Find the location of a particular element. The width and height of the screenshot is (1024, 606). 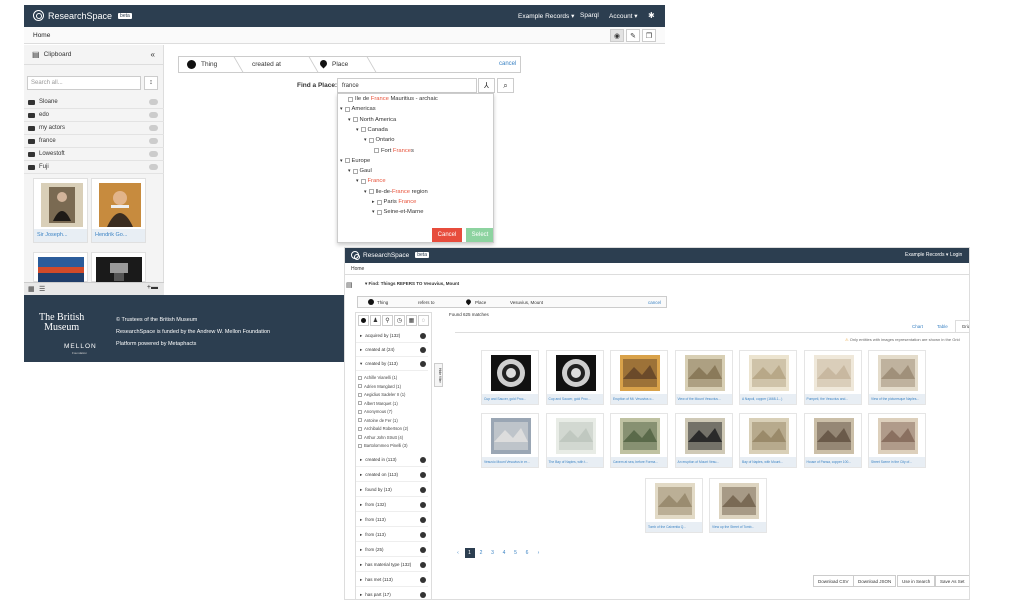

facet-row: ▸ created at (24) is located at coordinates (392, 350).